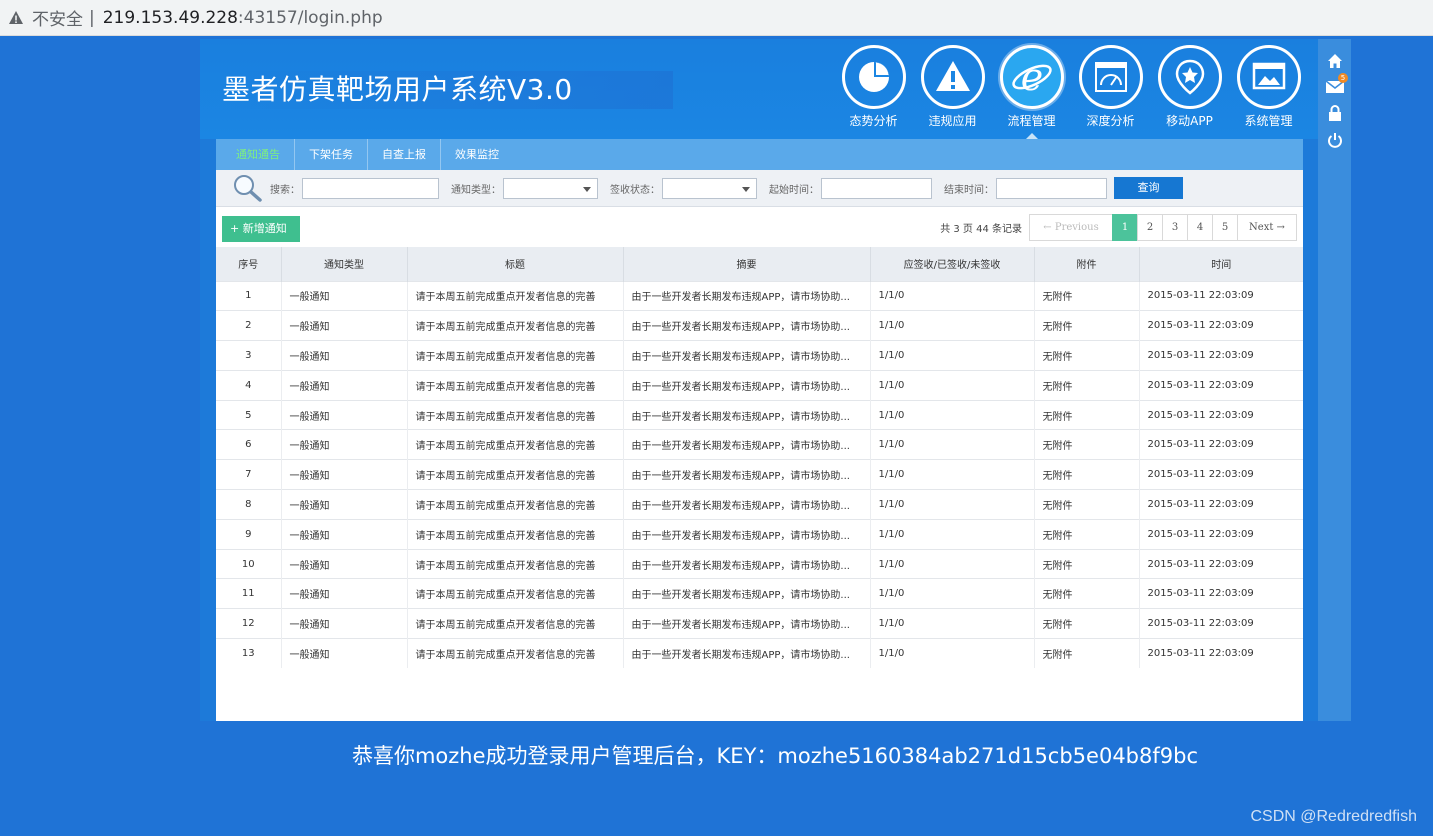  I want to click on tab-takedown: 下架任务, so click(331, 154).